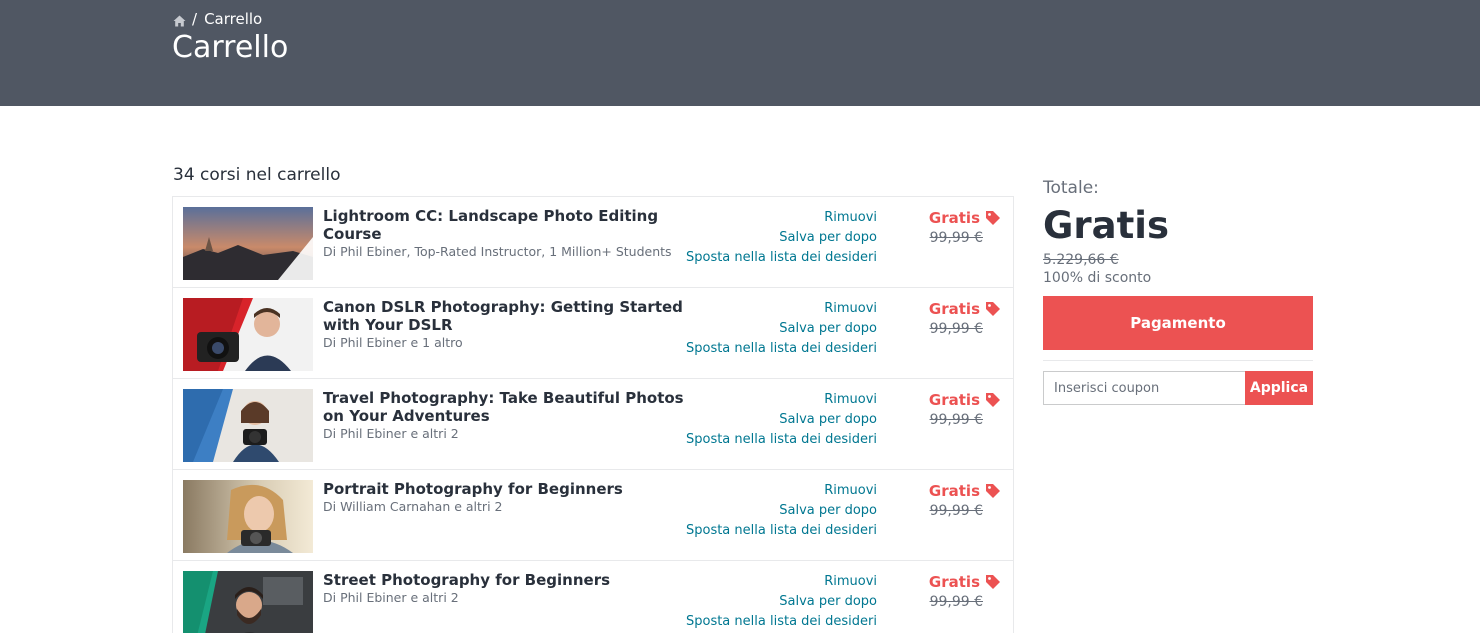 This screenshot has width=1480, height=633. I want to click on checkout-button: Pagamento, so click(1178, 323).